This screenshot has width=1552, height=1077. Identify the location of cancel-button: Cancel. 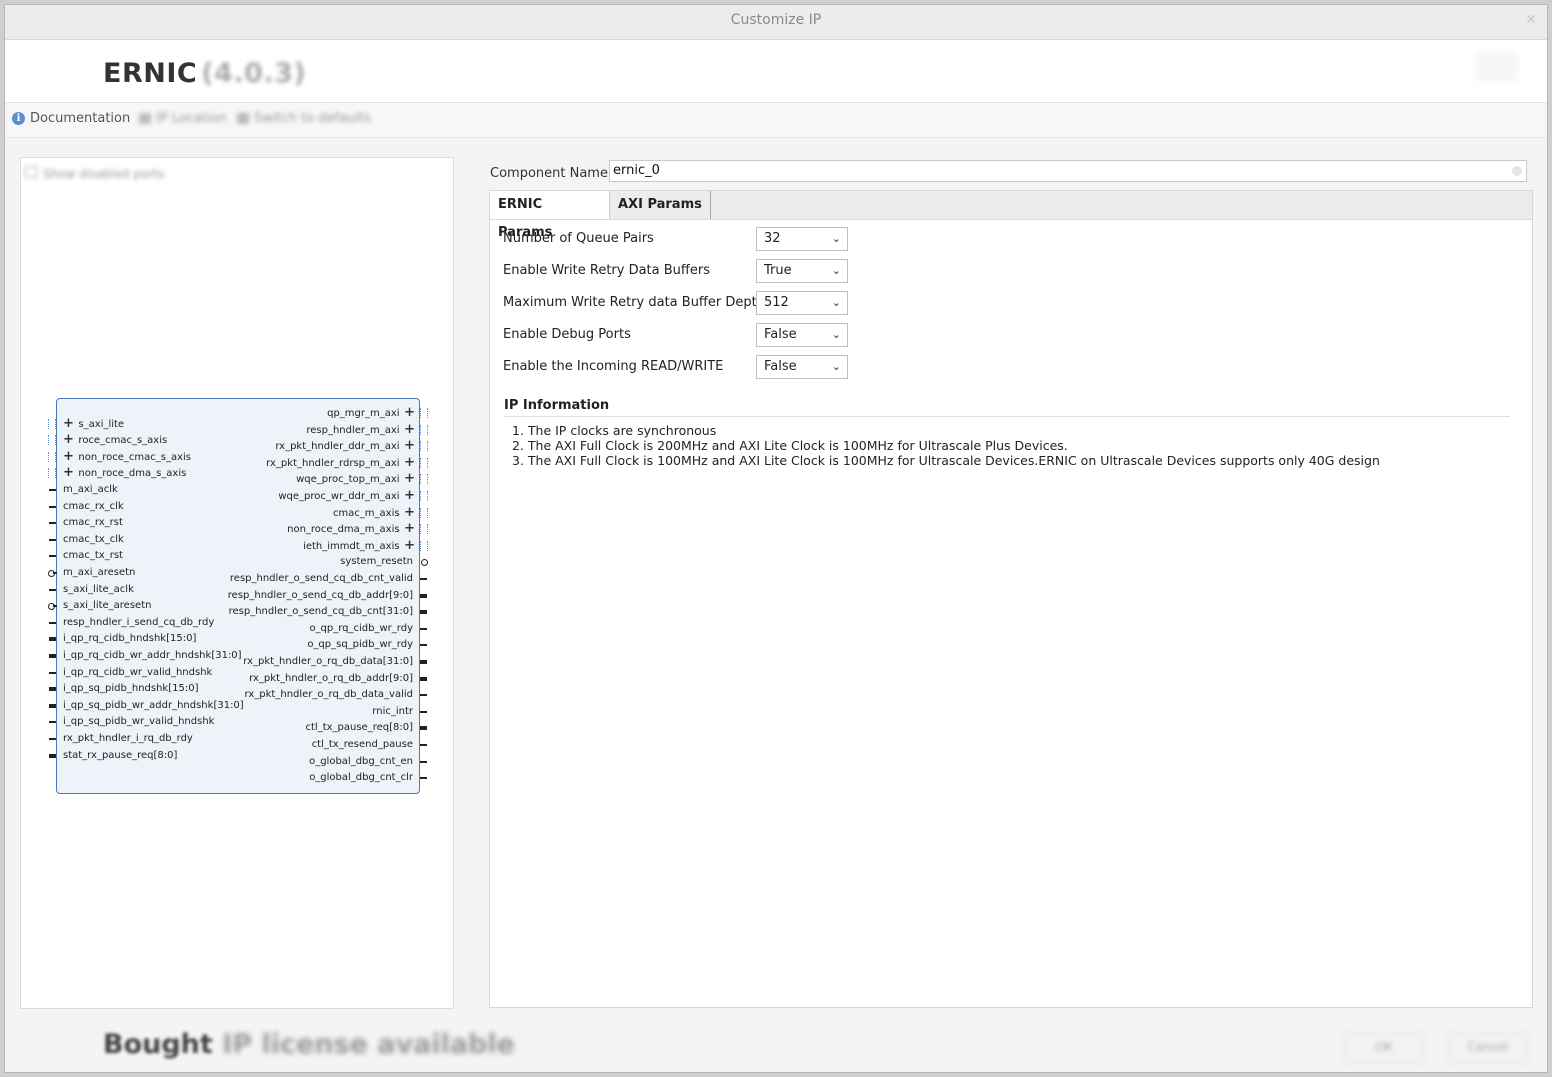
(1488, 1048).